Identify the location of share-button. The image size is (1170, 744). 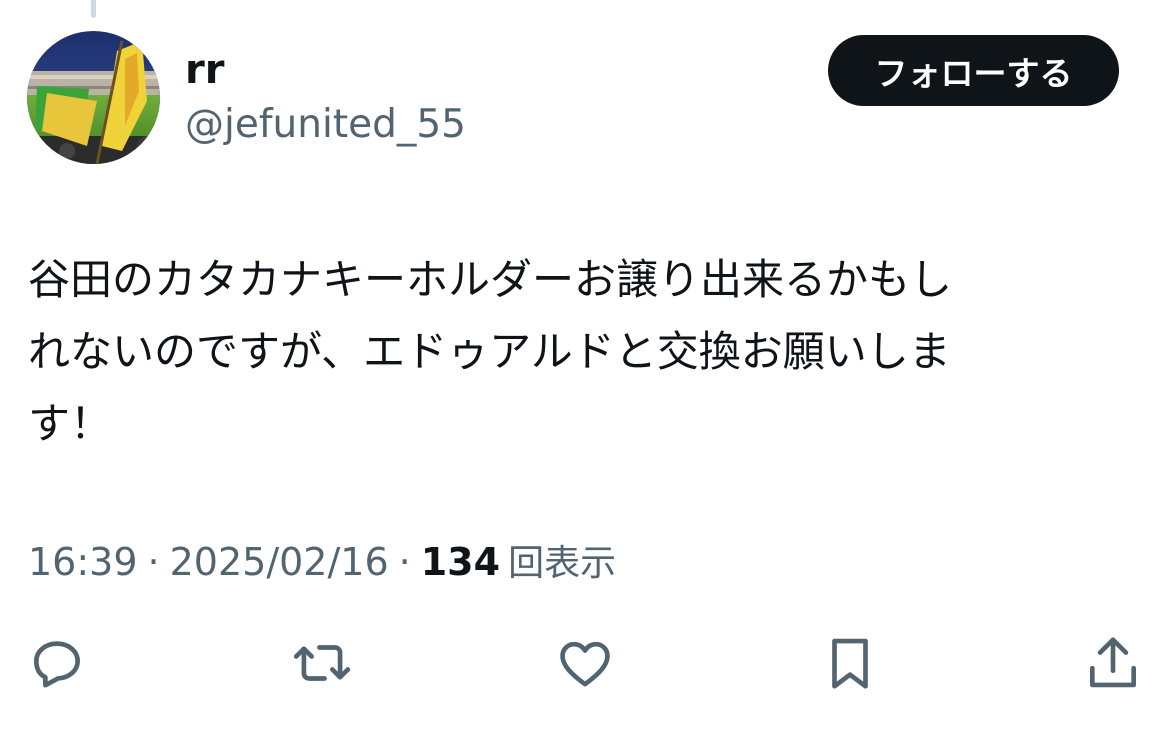
(1113, 663).